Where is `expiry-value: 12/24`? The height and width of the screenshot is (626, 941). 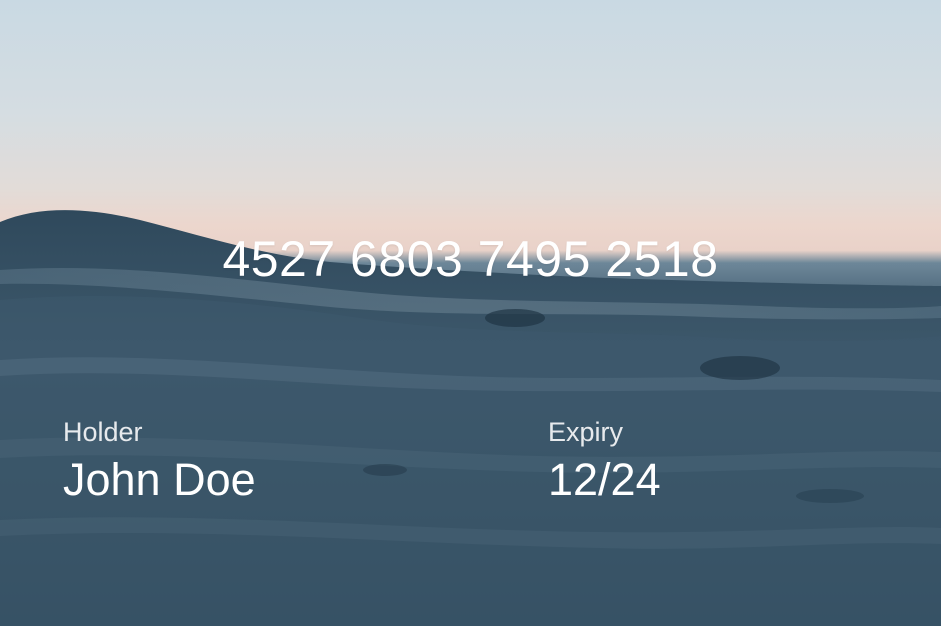
expiry-value: 12/24 is located at coordinates (604, 479).